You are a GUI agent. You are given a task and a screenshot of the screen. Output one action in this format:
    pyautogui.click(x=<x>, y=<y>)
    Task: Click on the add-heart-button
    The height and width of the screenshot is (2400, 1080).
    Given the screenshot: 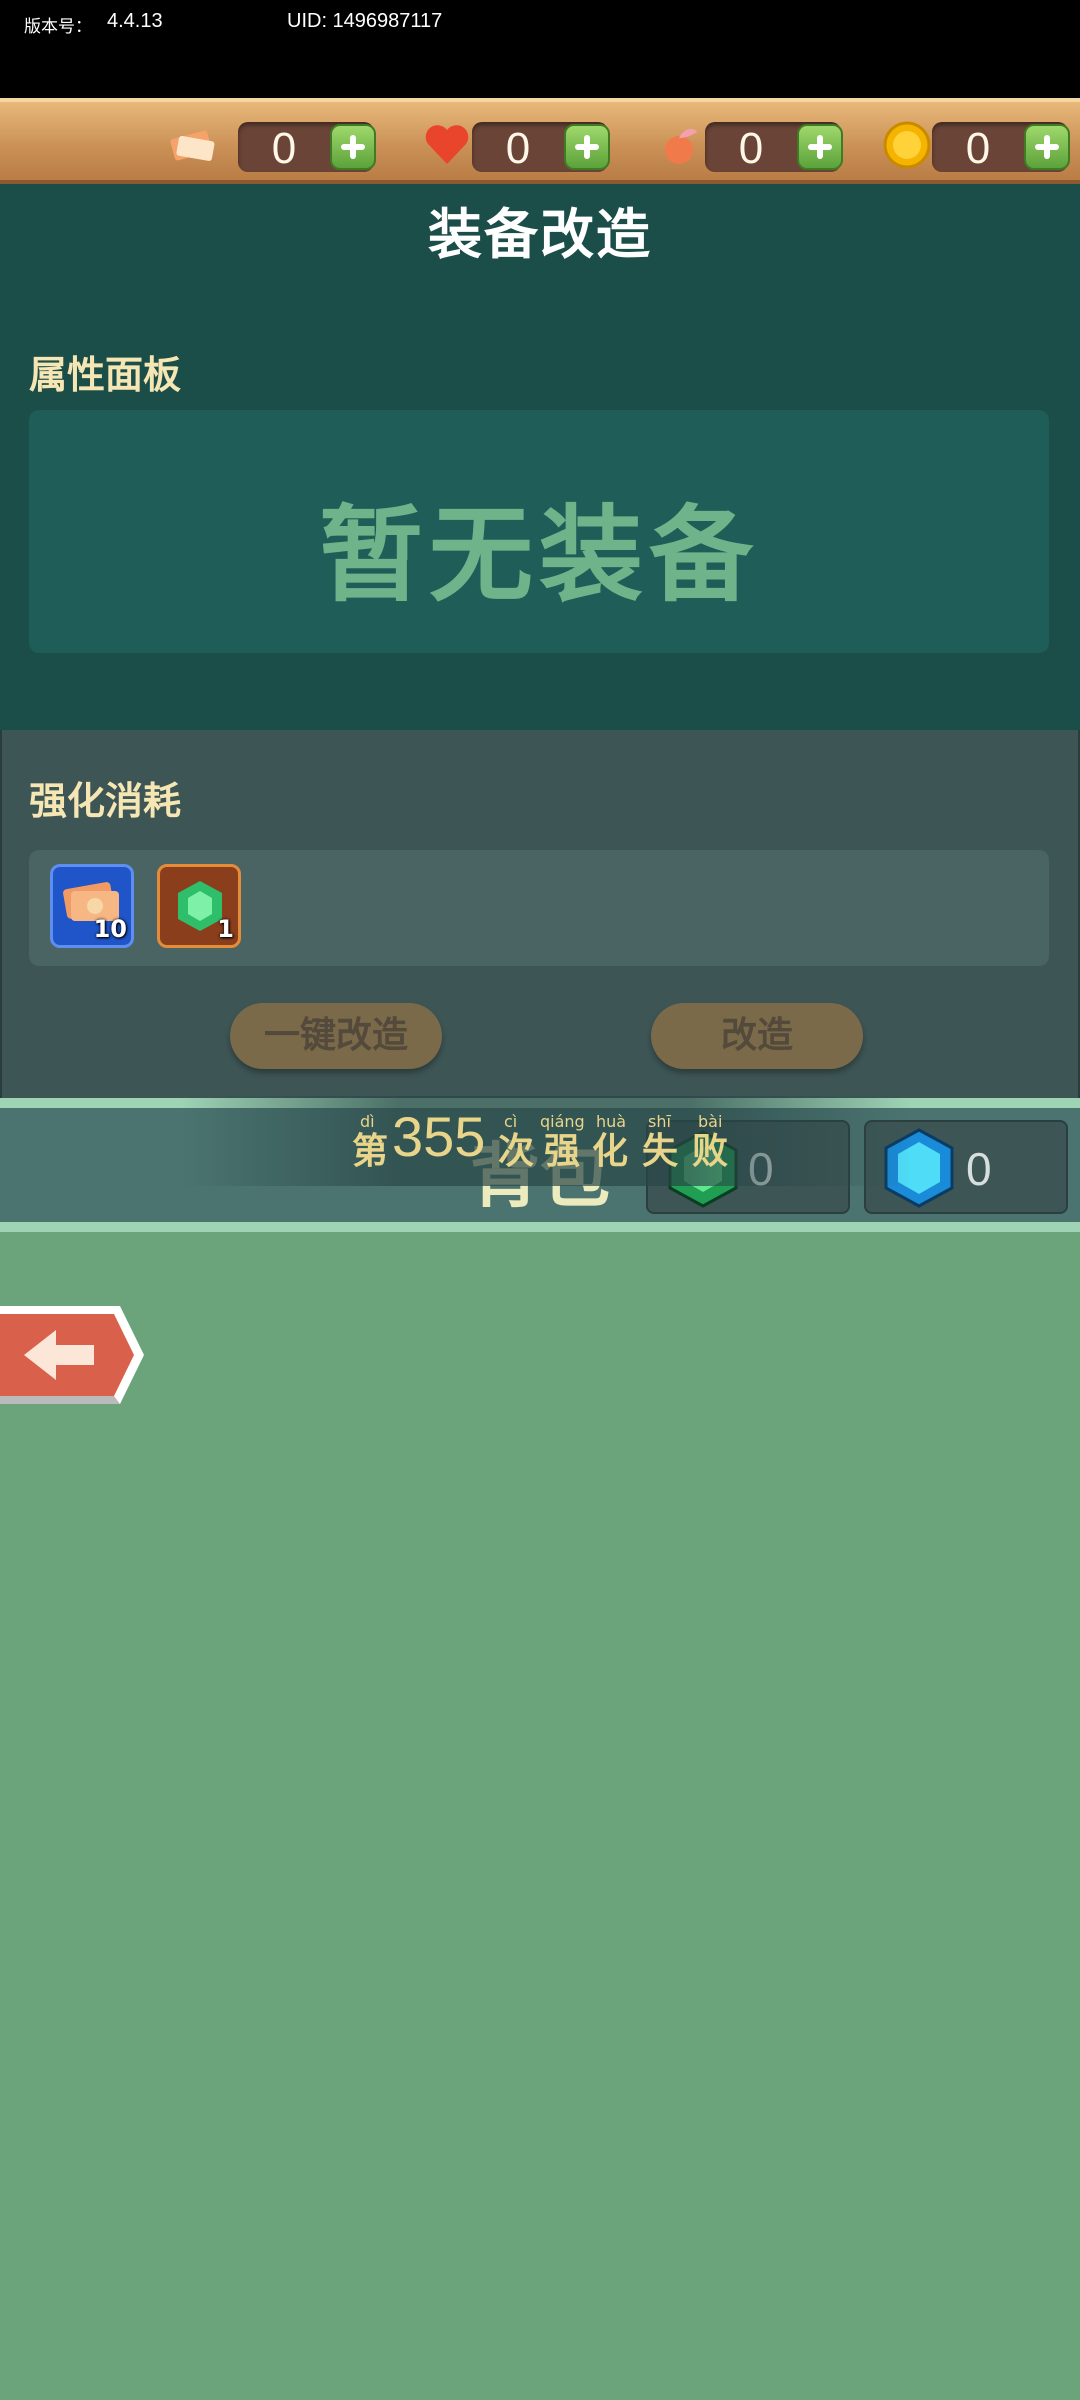 What is the action you would take?
    pyautogui.click(x=587, y=147)
    